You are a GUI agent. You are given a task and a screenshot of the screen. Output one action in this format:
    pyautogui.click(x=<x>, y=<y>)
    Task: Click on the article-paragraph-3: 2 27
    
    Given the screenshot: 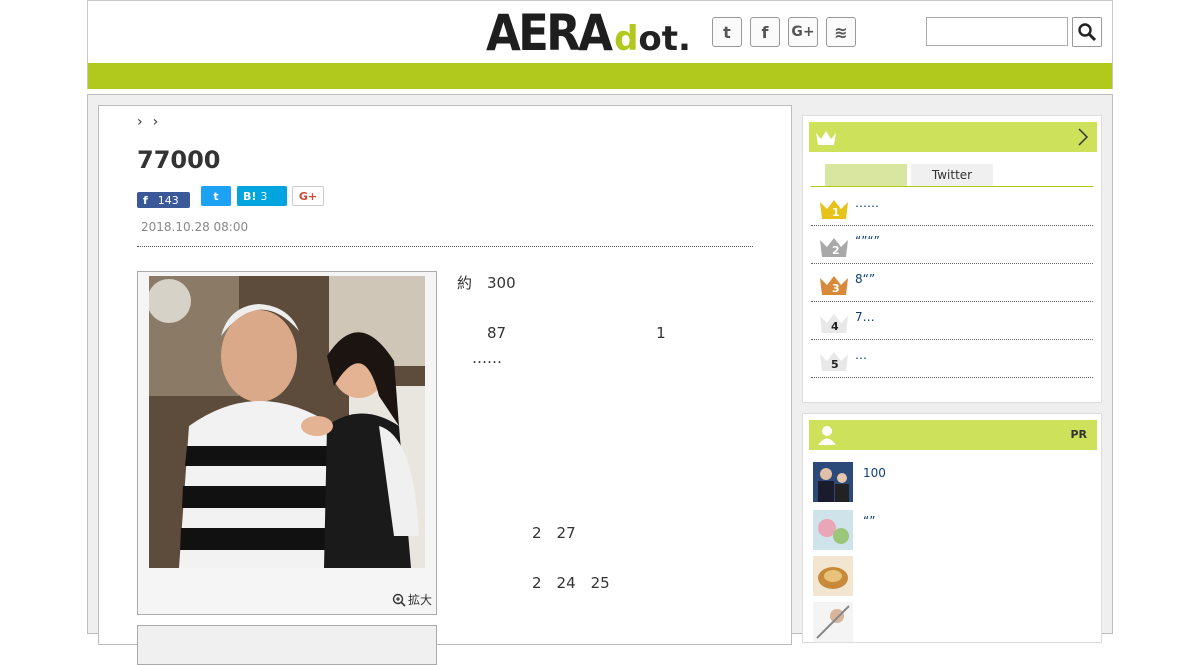 What is the action you would take?
    pyautogui.click(x=607, y=521)
    